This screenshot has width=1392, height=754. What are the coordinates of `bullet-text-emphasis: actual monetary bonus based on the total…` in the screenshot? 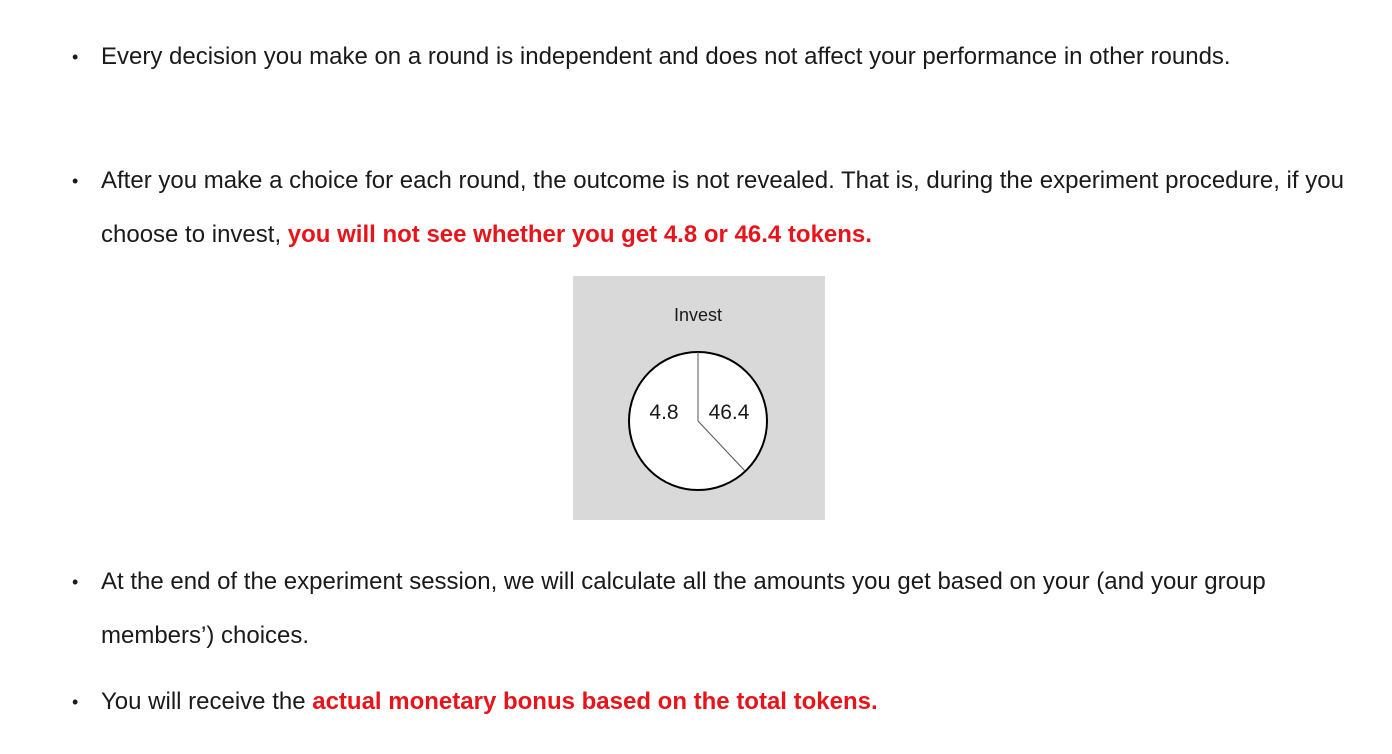 It's located at (595, 701).